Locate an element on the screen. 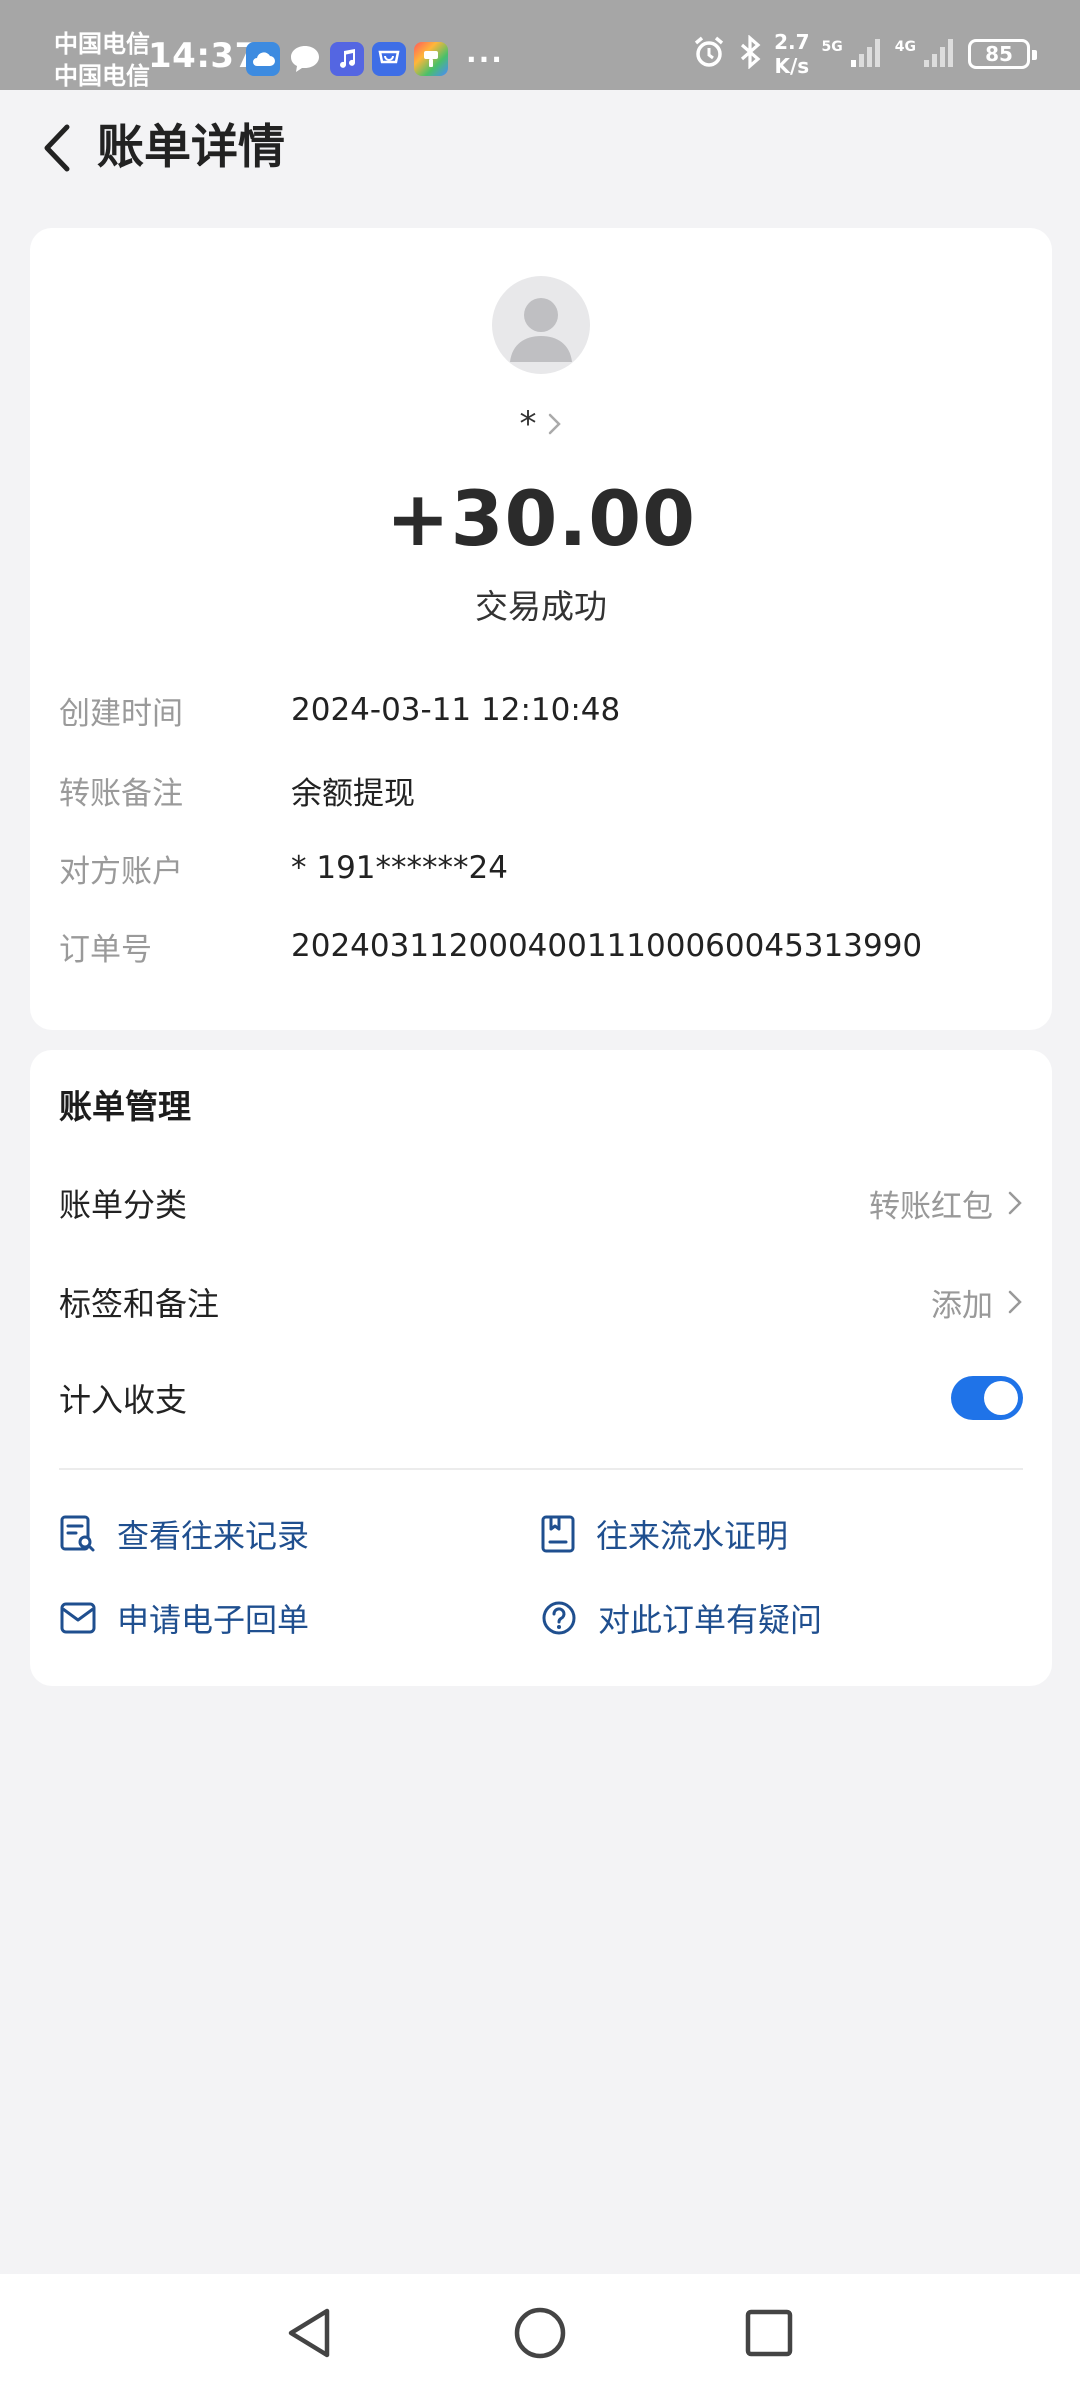 The height and width of the screenshot is (2388, 1080). bill-category-value: 转账红包 is located at coordinates (931, 1206).